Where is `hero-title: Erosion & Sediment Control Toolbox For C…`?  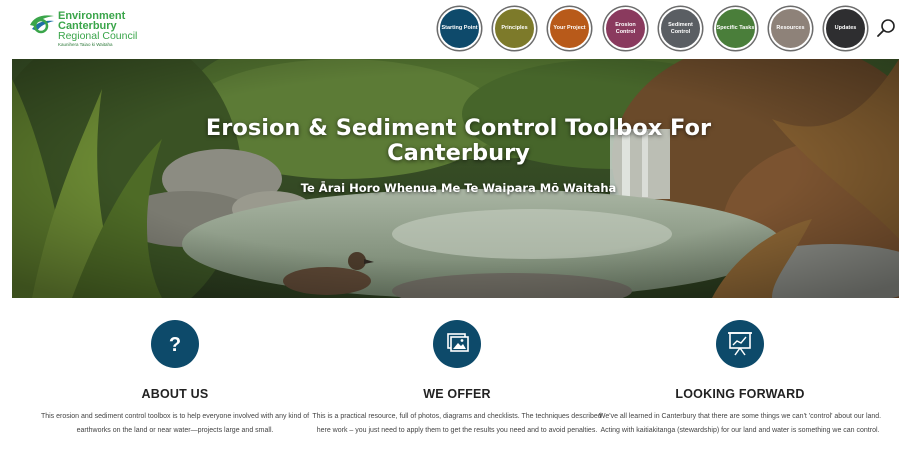 hero-title: Erosion & Sediment Control Toolbox For C… is located at coordinates (455, 141).